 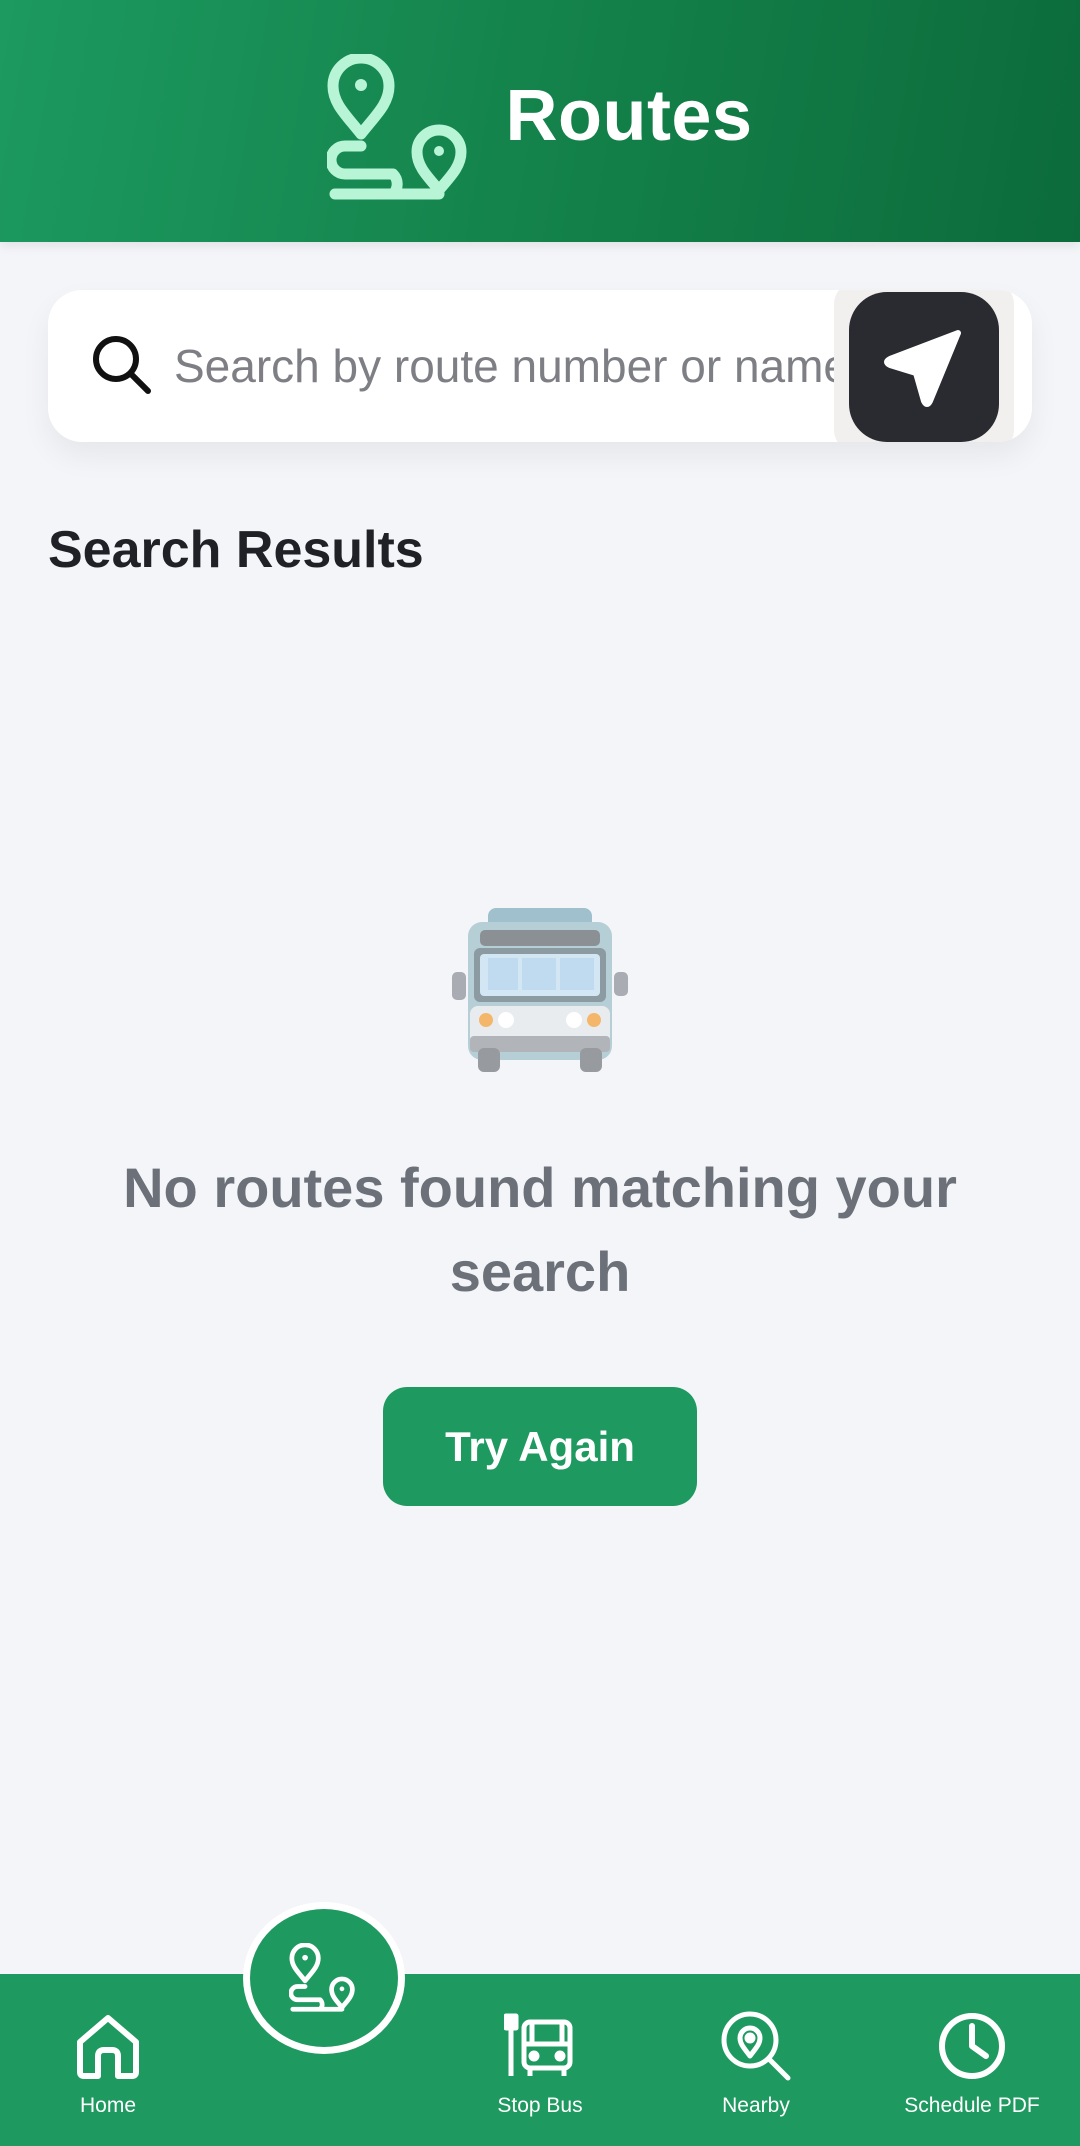 I want to click on bus-icon, so click(x=540, y=990).